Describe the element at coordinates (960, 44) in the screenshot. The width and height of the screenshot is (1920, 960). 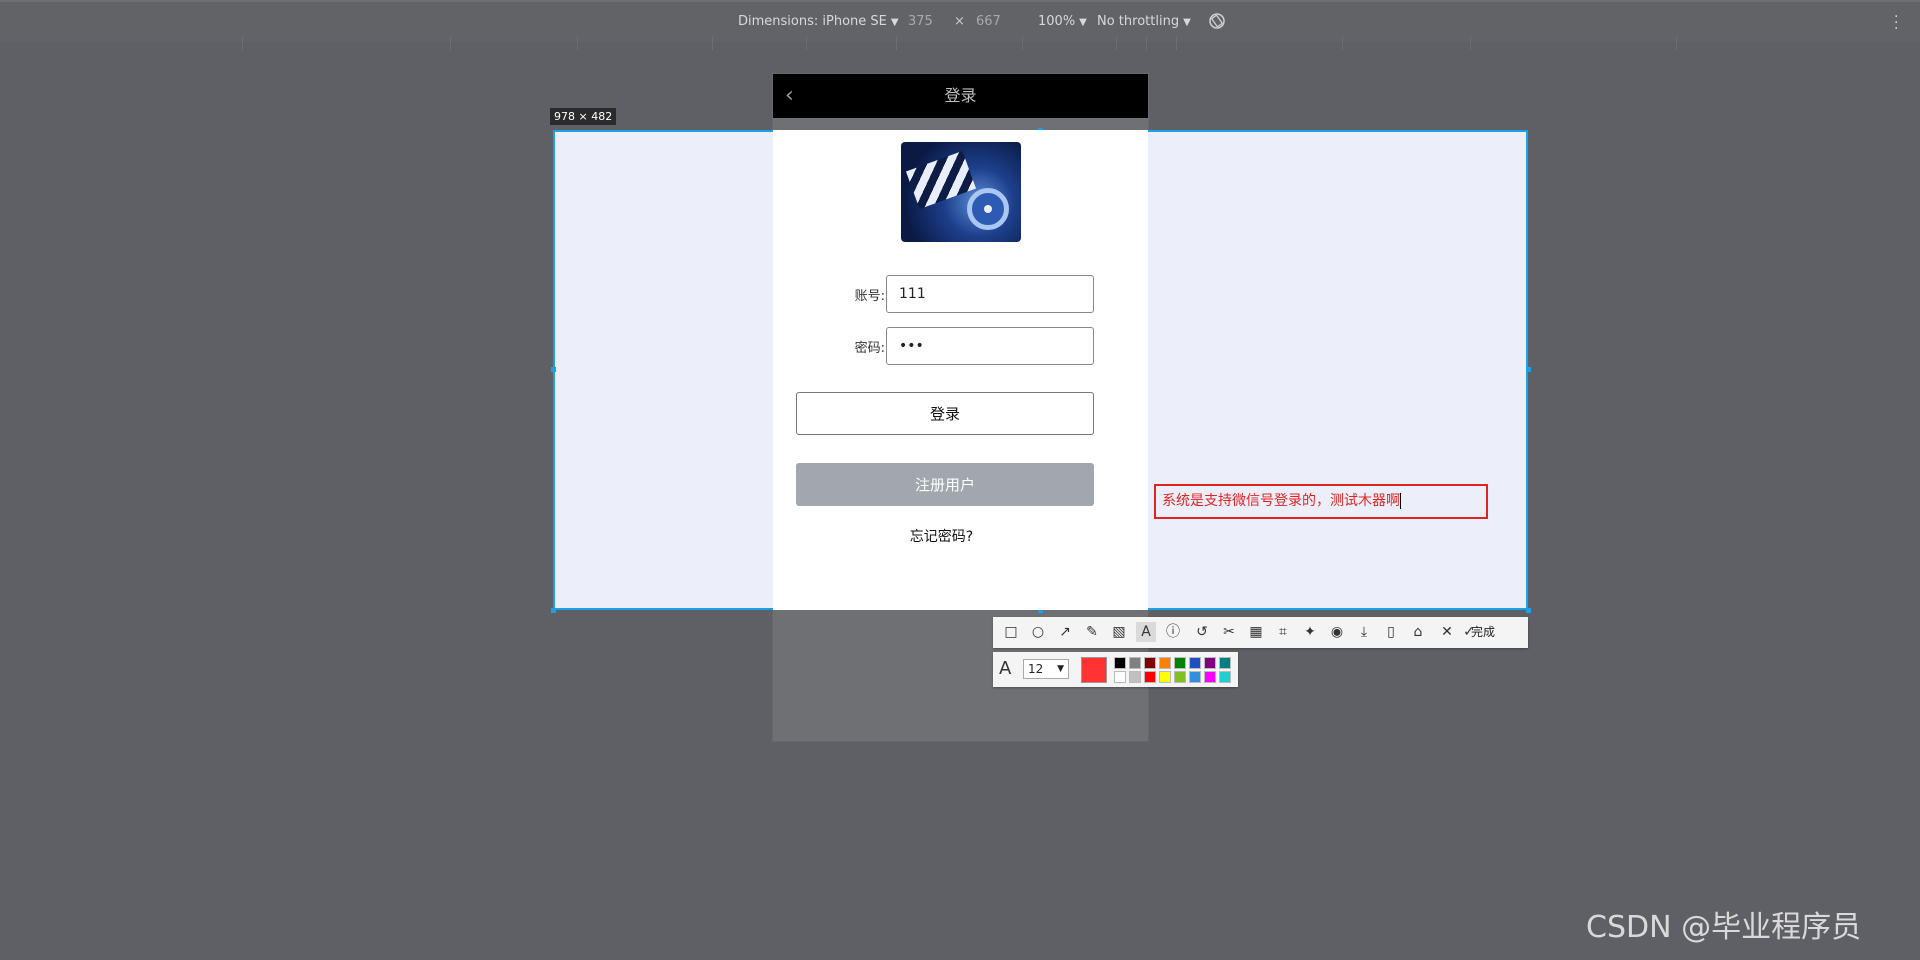
I see `media-query-ruler` at that location.